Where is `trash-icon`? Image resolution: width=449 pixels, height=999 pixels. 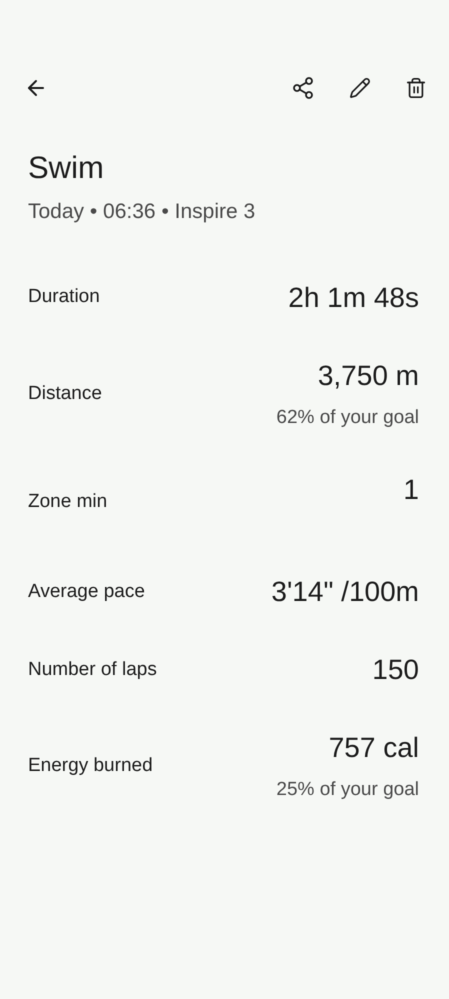
trash-icon is located at coordinates (416, 88).